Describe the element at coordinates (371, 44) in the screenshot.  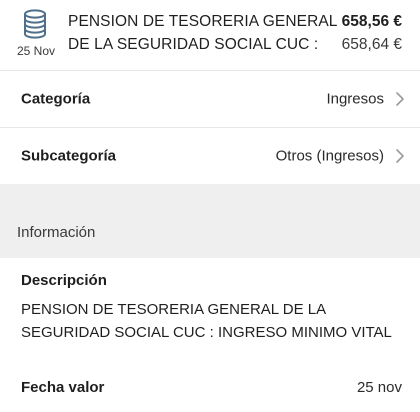
I see `transaction-balance: 658,64 €` at that location.